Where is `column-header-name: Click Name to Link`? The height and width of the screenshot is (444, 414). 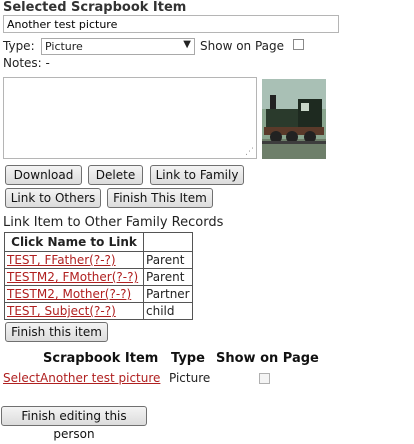
column-header-name: Click Name to Link is located at coordinates (74, 242).